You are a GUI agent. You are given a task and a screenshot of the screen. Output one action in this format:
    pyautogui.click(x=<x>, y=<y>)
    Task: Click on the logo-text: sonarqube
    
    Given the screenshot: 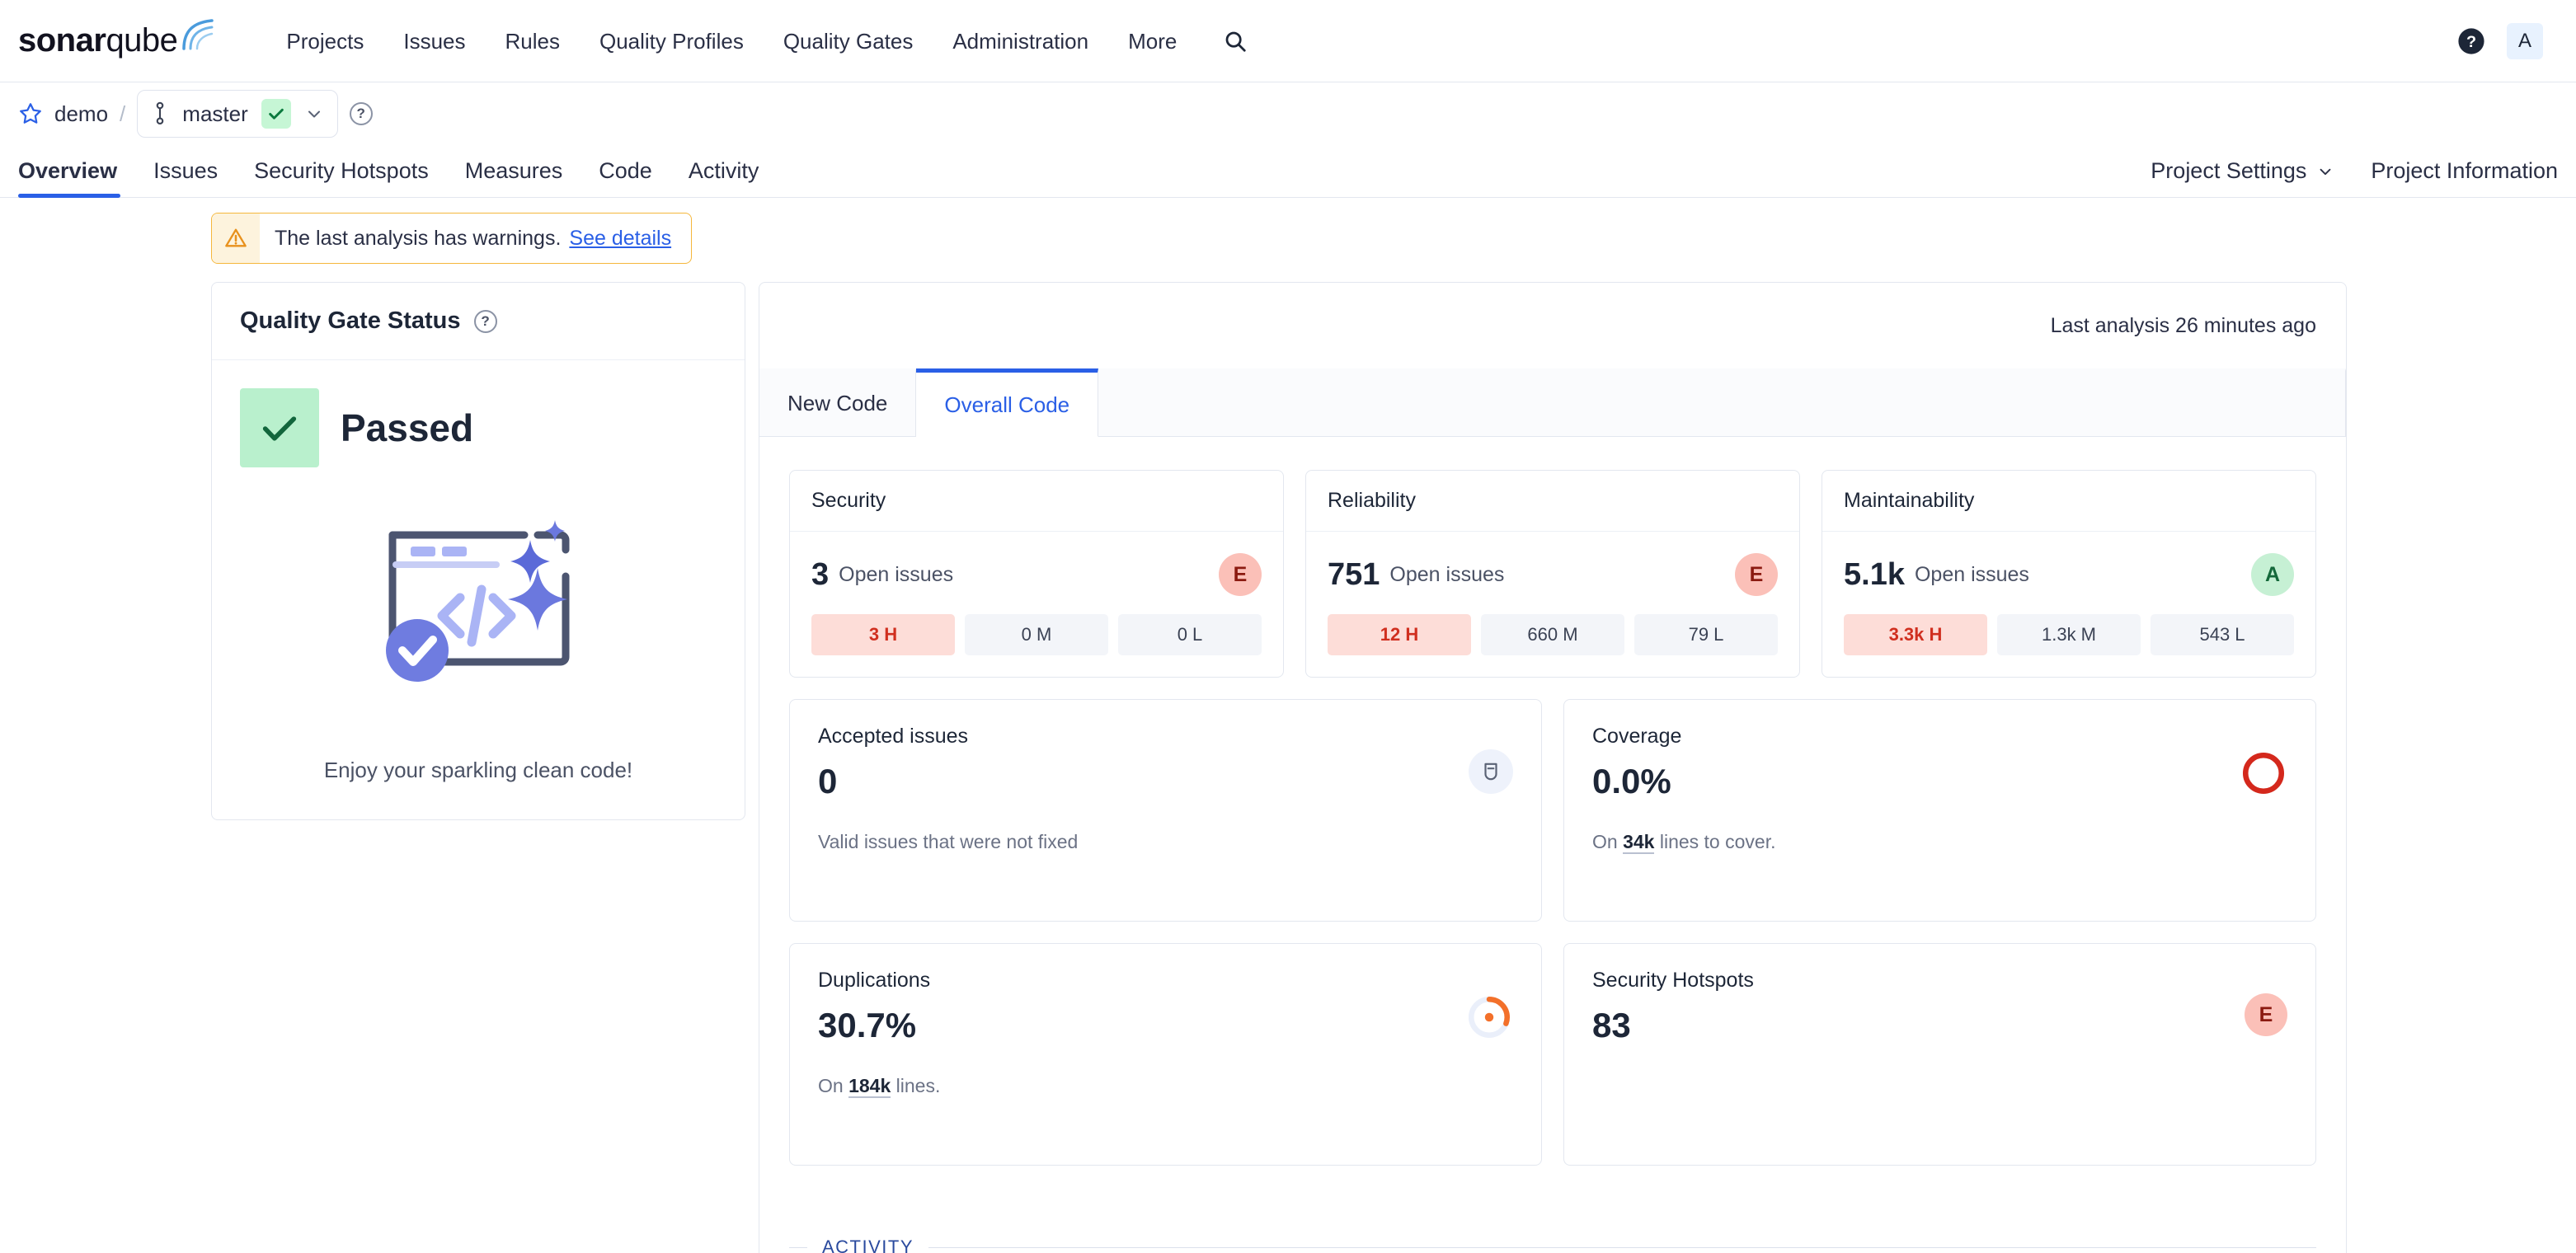 What is the action you would take?
    pyautogui.click(x=98, y=40)
    